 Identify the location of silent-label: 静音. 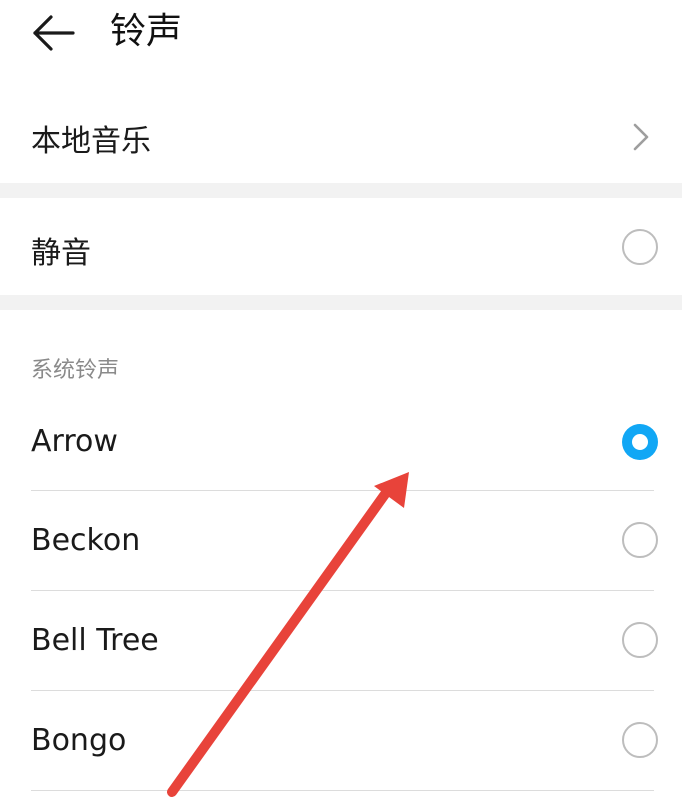
(61, 253).